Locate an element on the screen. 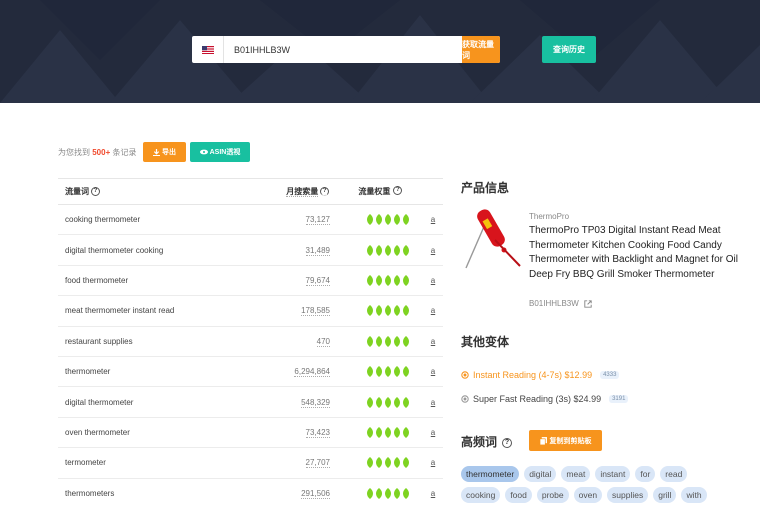 The width and height of the screenshot is (760, 507). radio-icon is located at coordinates (465, 399).